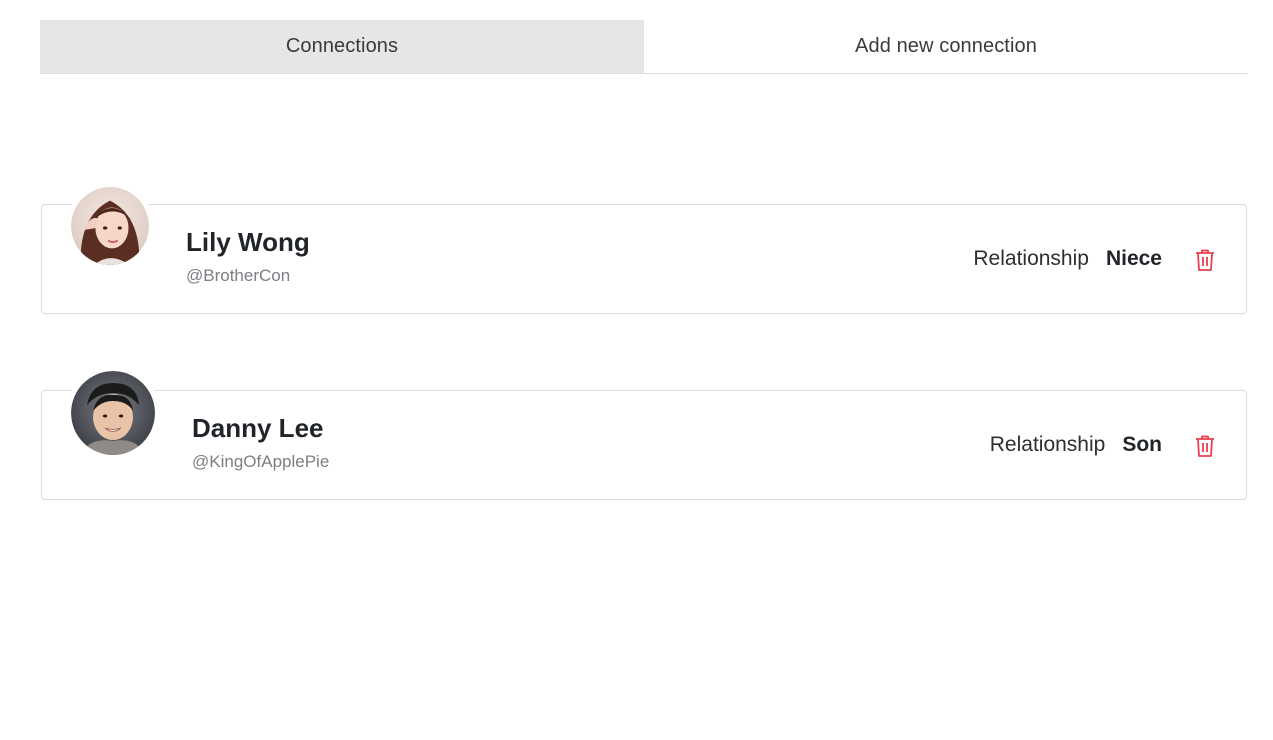 Image resolution: width=1273 pixels, height=740 pixels. What do you see at coordinates (261, 461) in the screenshot?
I see `connection-handle: @KingOfApplePie` at bounding box center [261, 461].